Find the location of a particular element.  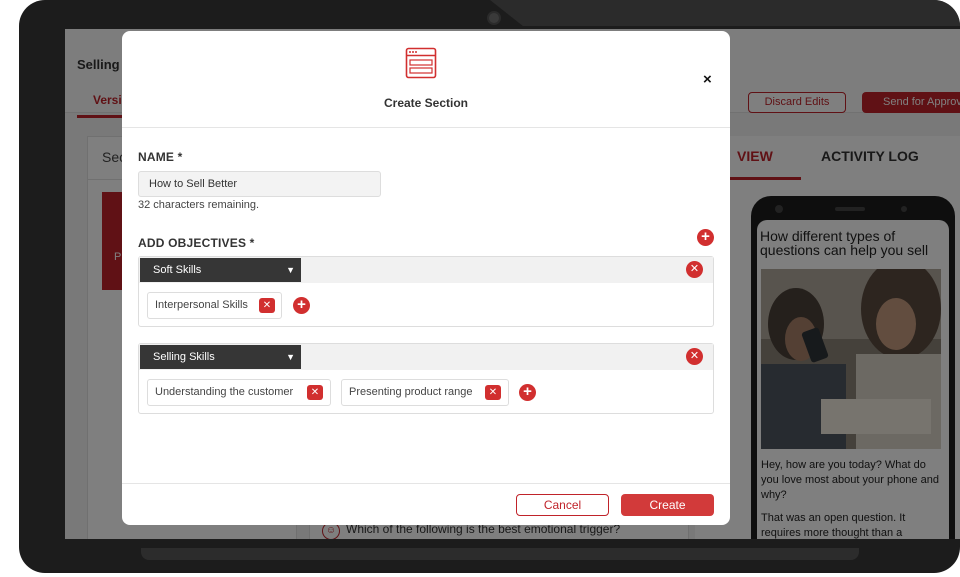

laptop-sheen is located at coordinates (725, 13).